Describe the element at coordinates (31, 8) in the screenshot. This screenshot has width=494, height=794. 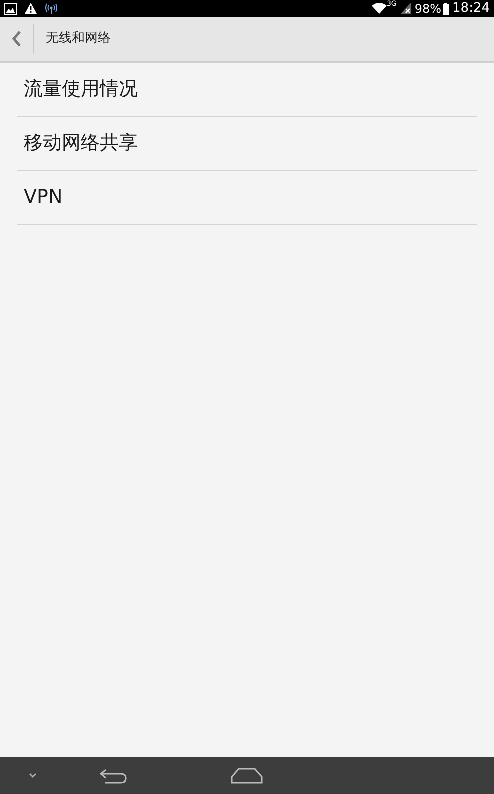
I see `warning-icon` at that location.